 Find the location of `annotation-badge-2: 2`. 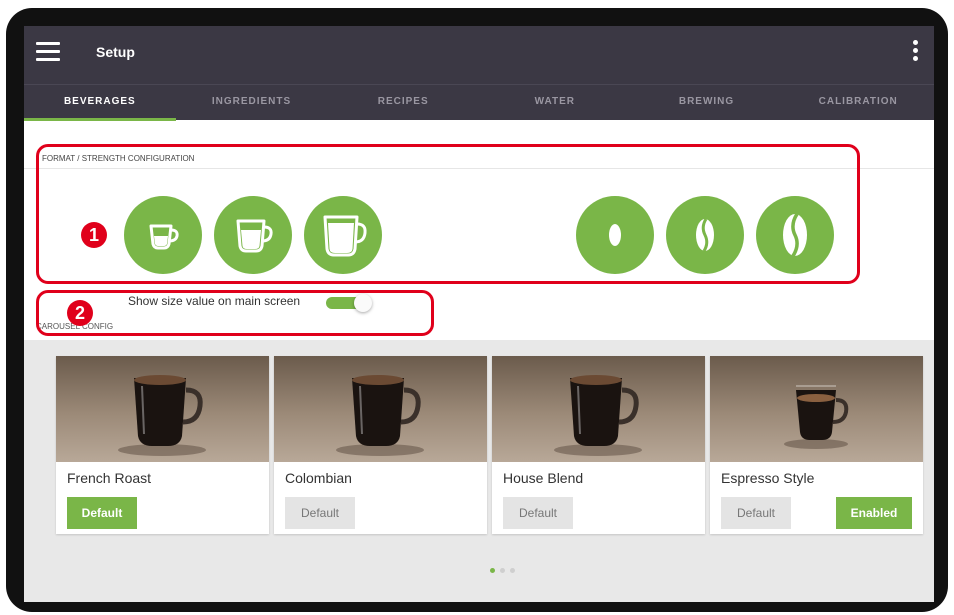

annotation-badge-2: 2 is located at coordinates (80, 313).